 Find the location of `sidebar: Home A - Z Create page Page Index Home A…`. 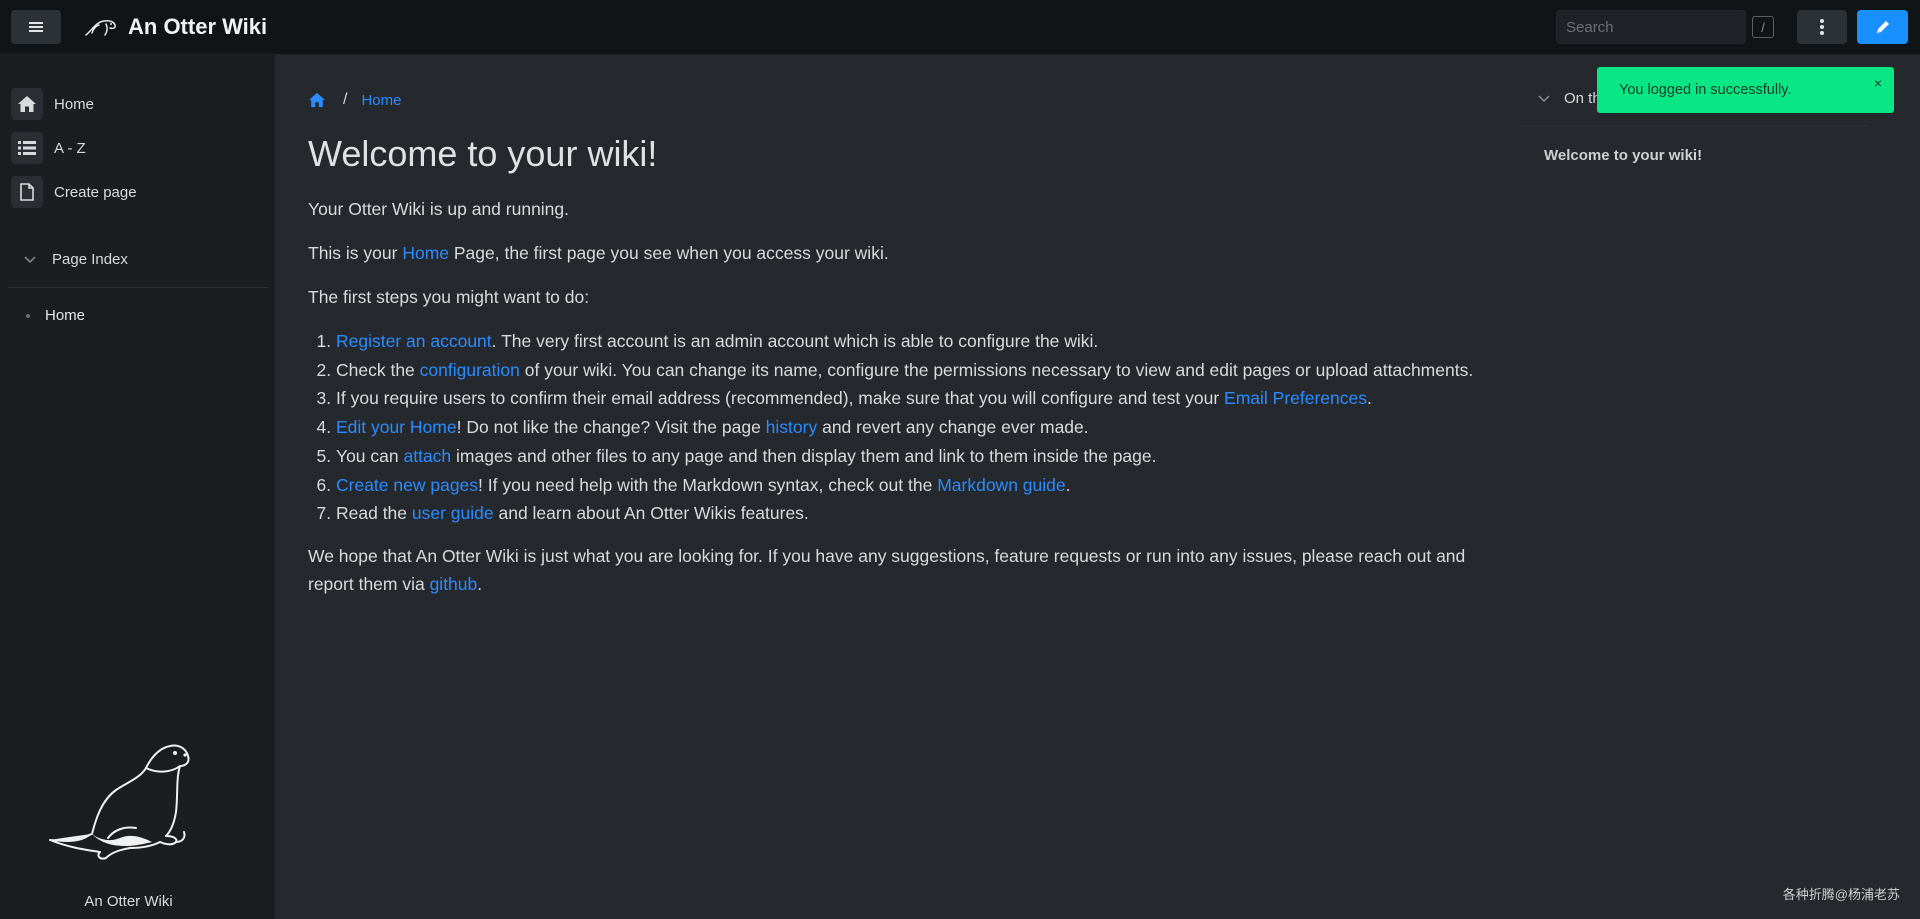

sidebar: Home A - Z Create page Page Index Home A… is located at coordinates (137, 487).